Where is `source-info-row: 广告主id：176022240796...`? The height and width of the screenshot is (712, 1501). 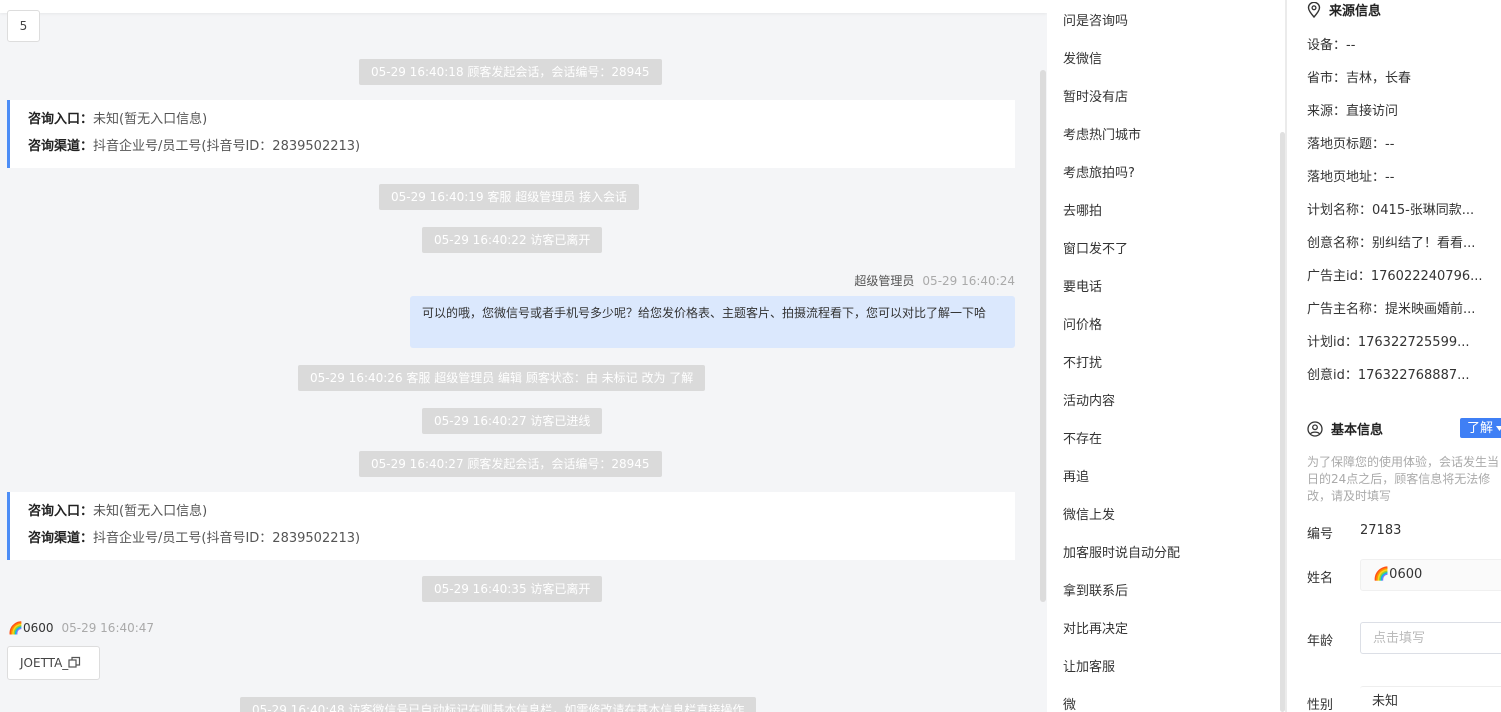 source-info-row: 广告主id：176022240796... is located at coordinates (1395, 276).